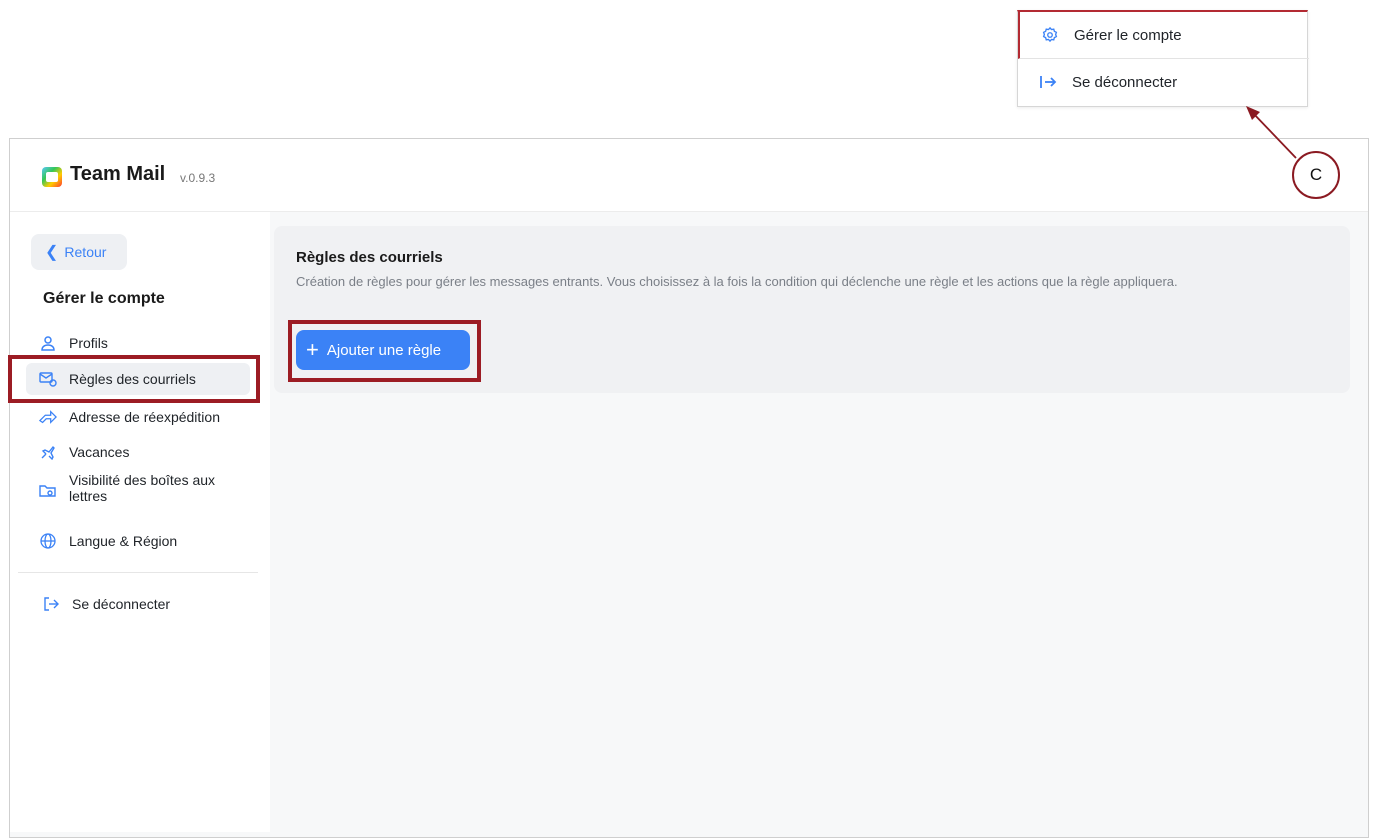 The height and width of the screenshot is (838, 1376). I want to click on sidebar-item-mailbox-visibility: Visibilité des boîtes aux lettres, so click(138, 490).